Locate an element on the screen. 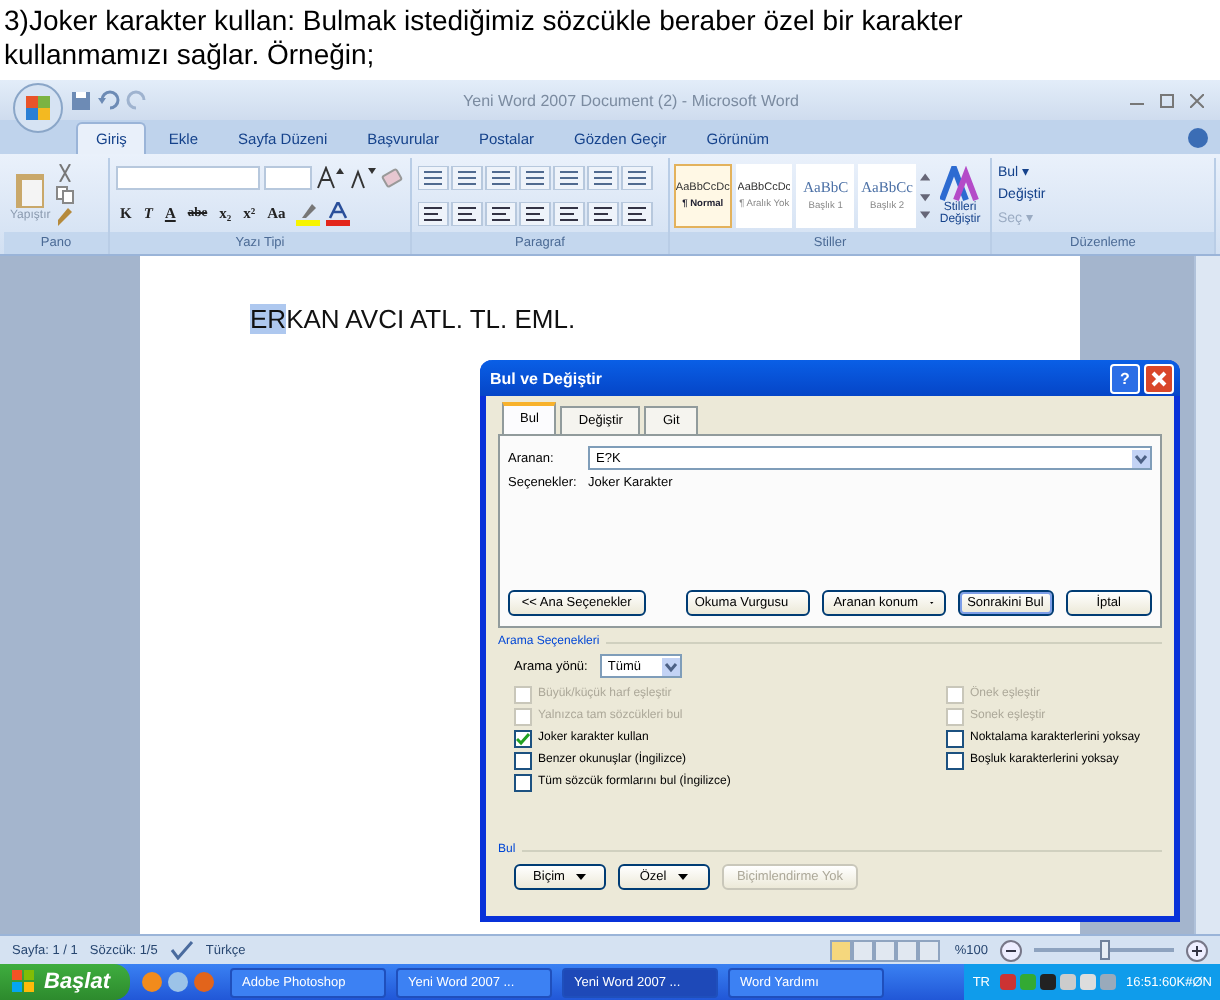  highlight-icon is located at coordinates (307, 213).